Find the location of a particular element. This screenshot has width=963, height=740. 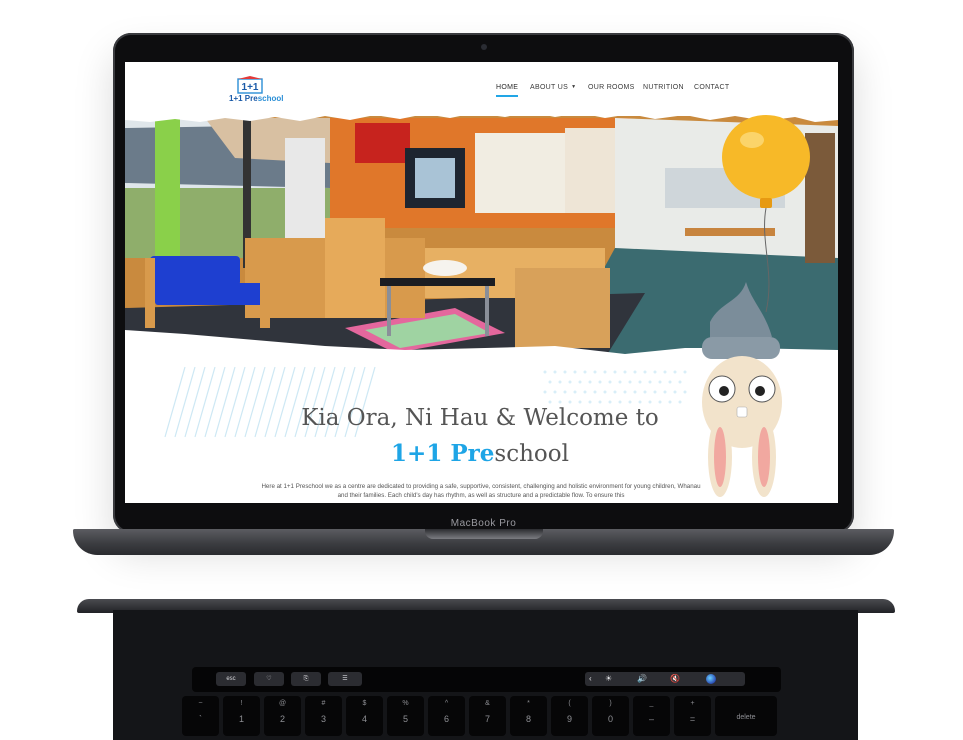

key-label: 7 is located at coordinates (487, 719).